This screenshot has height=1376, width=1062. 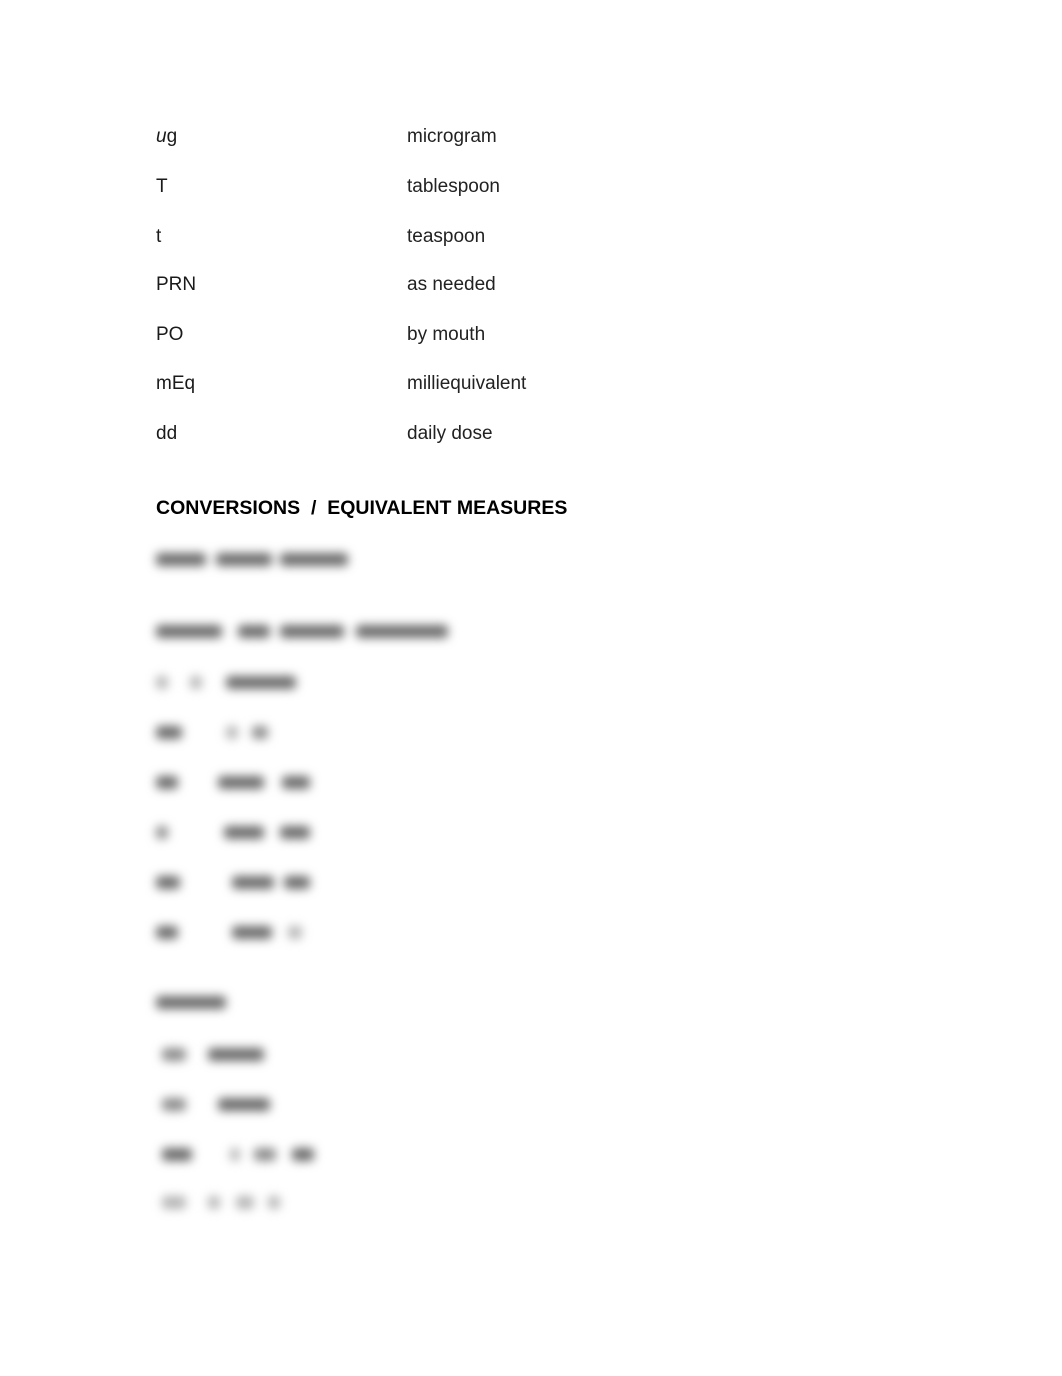 What do you see at coordinates (161, 136) in the screenshot?
I see `abbreviation-term-italic: u` at bounding box center [161, 136].